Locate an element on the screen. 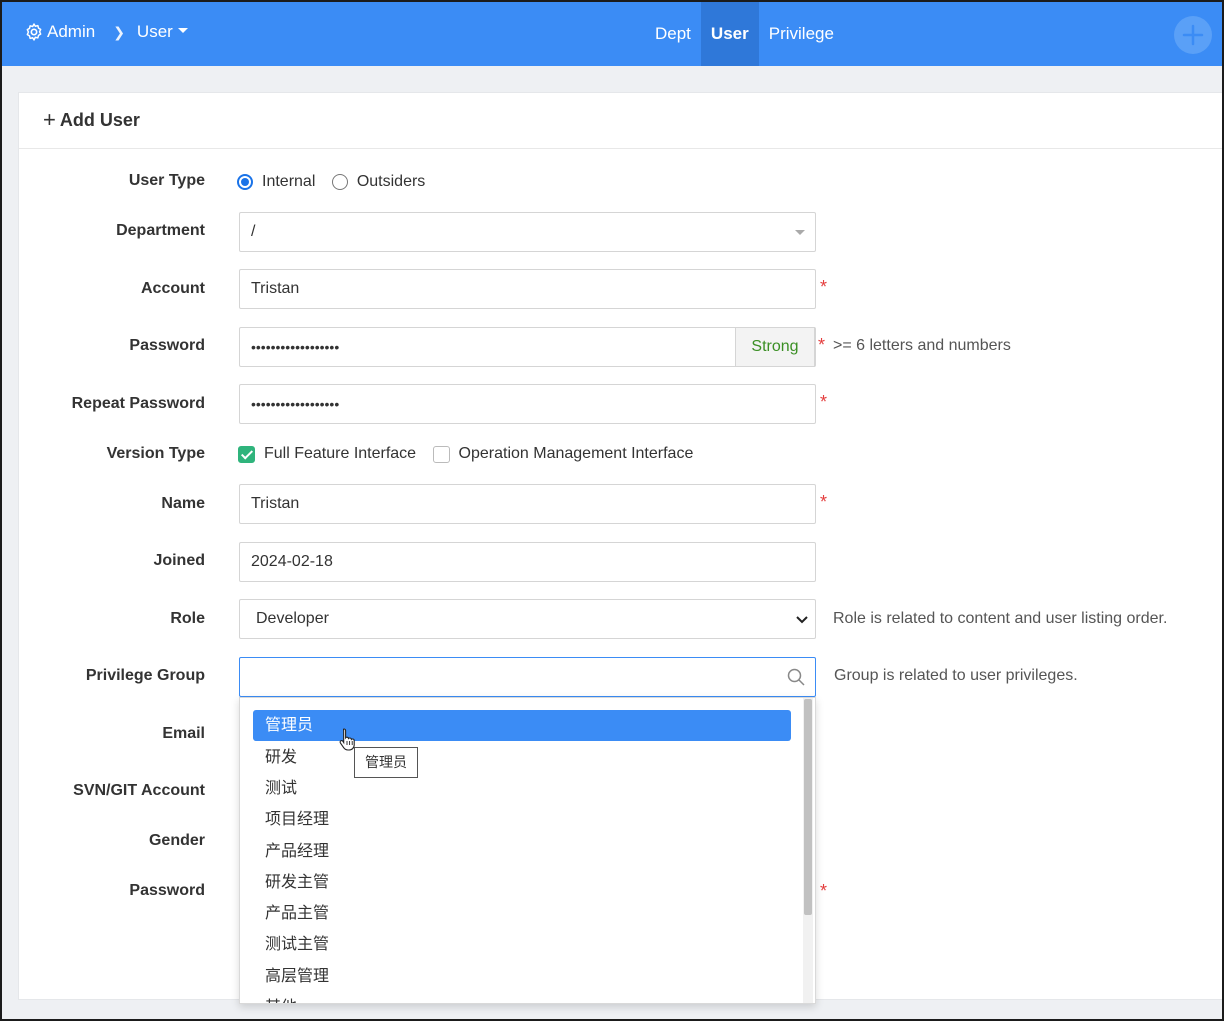 The image size is (1224, 1021). nav-user: User is located at coordinates (729, 34).